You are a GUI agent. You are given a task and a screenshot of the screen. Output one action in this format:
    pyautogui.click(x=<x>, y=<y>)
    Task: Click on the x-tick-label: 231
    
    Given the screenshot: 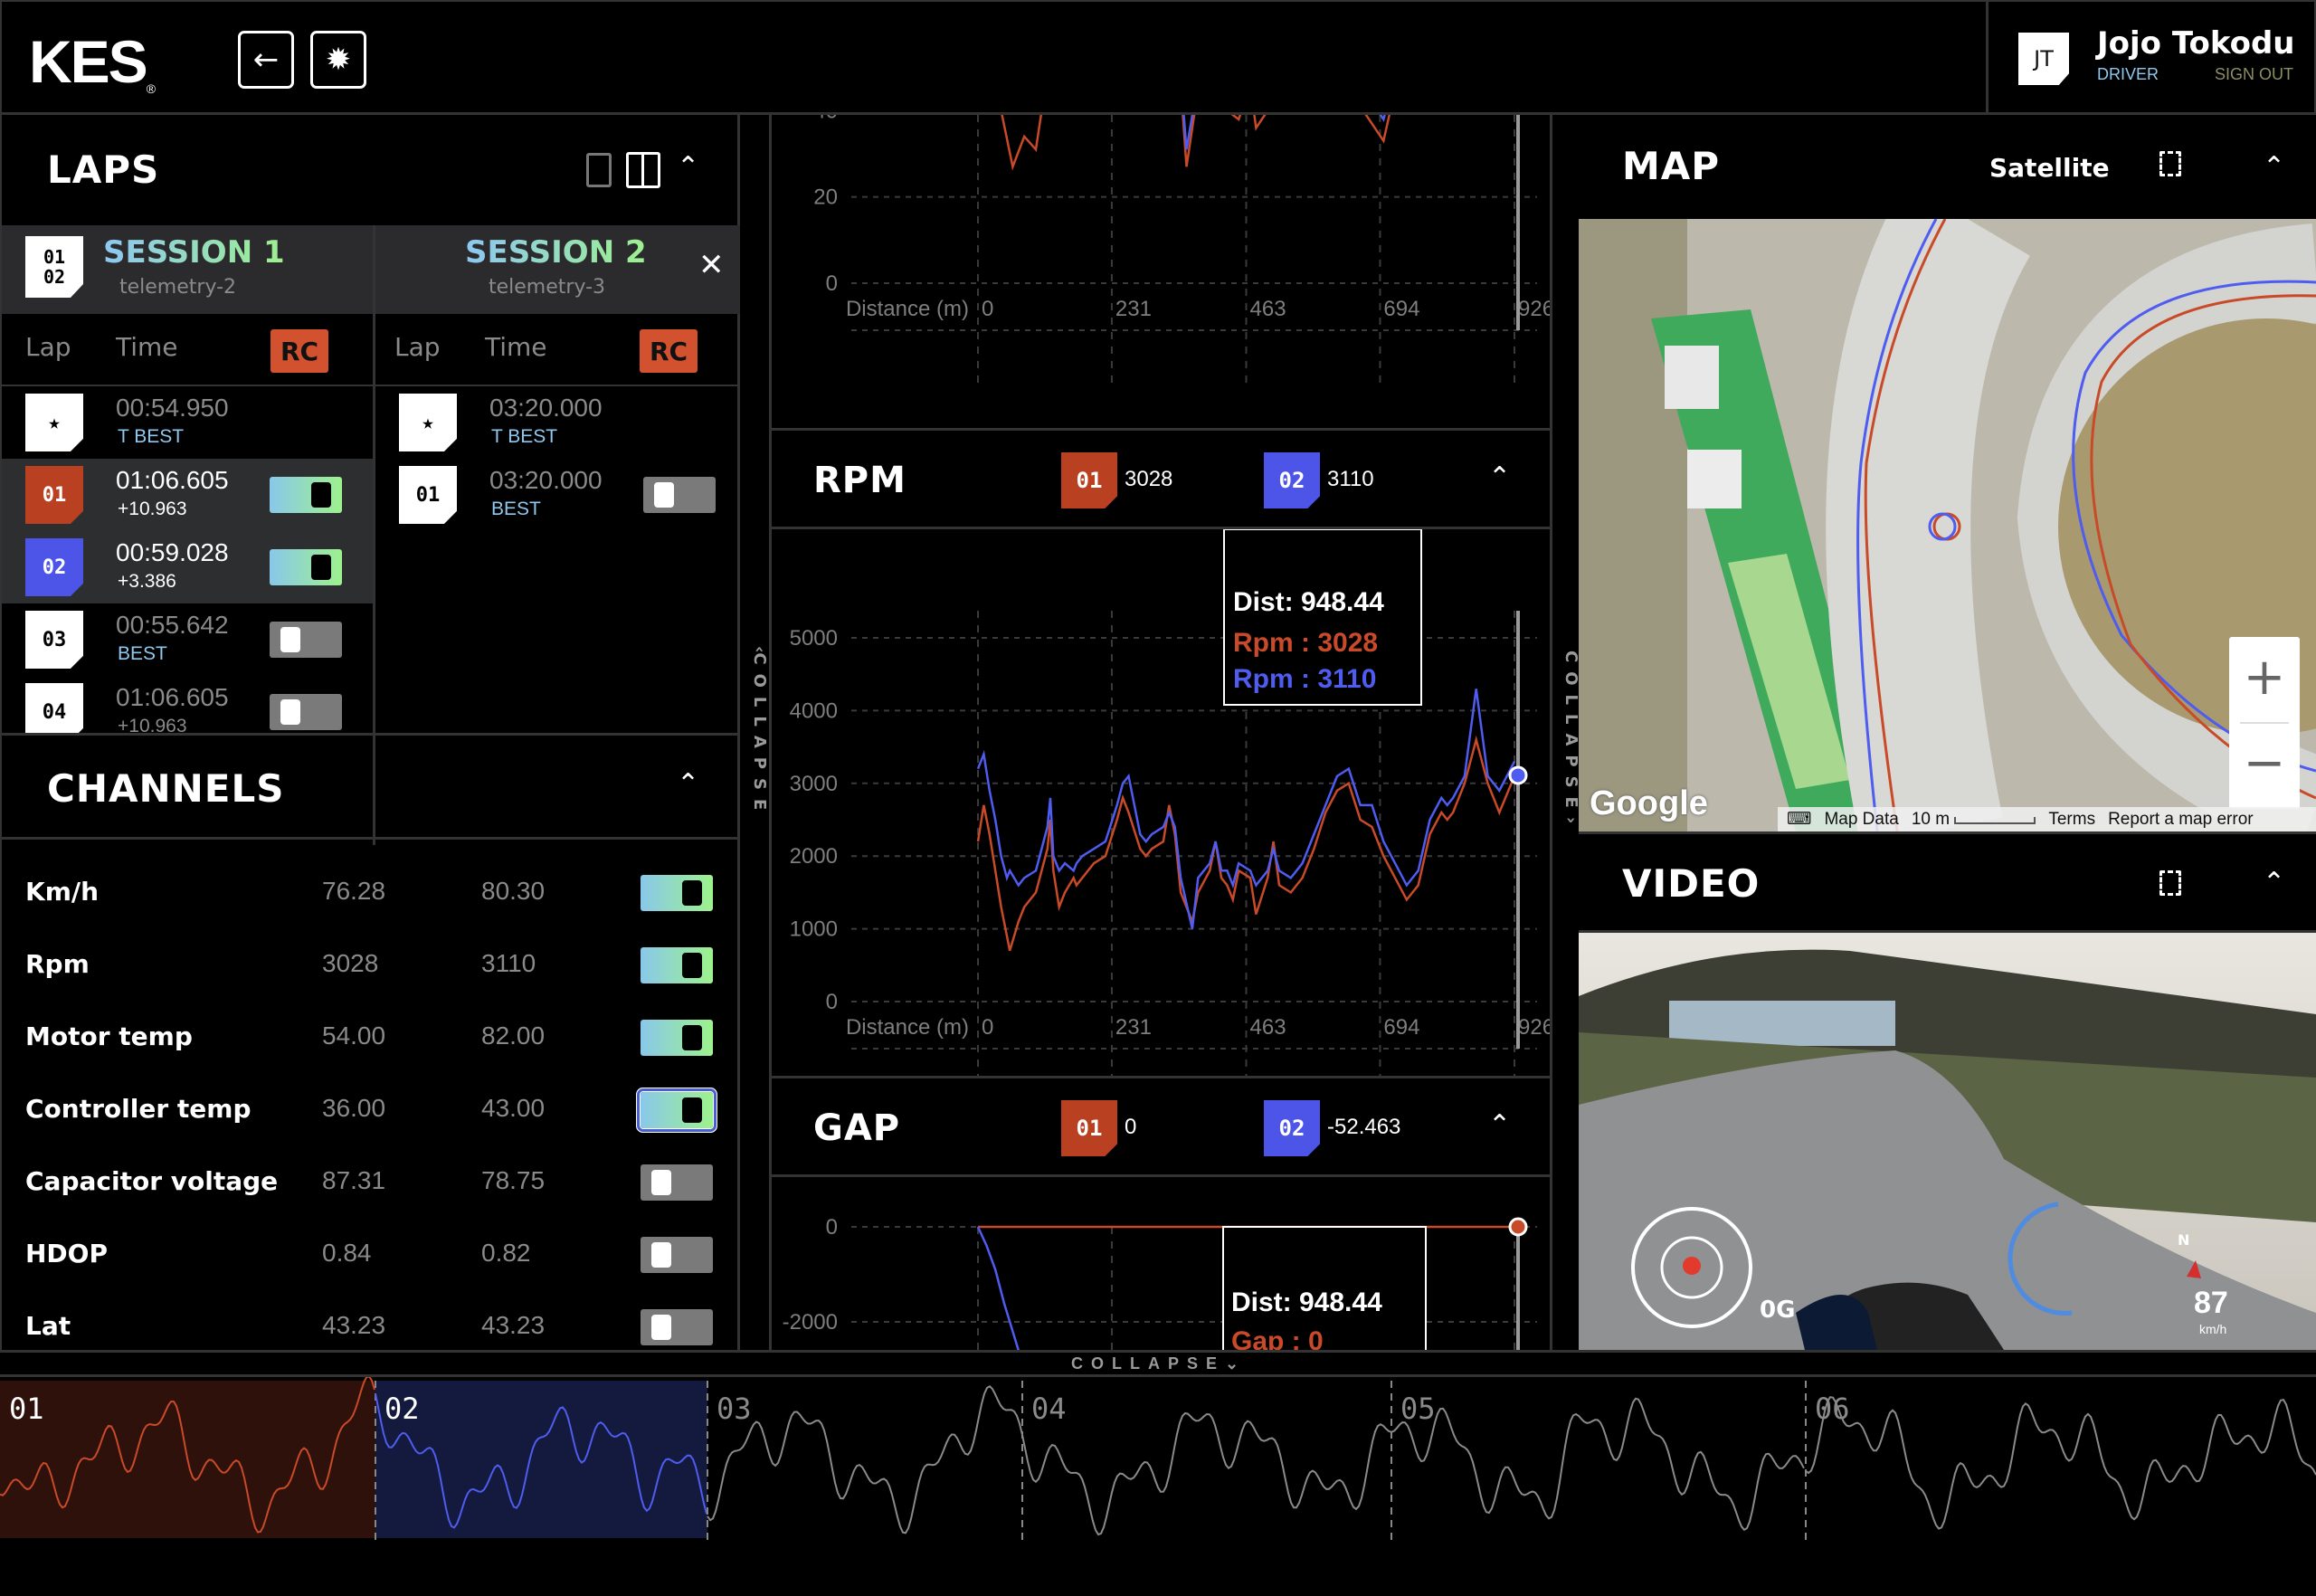 What is the action you would take?
    pyautogui.click(x=1133, y=1028)
    